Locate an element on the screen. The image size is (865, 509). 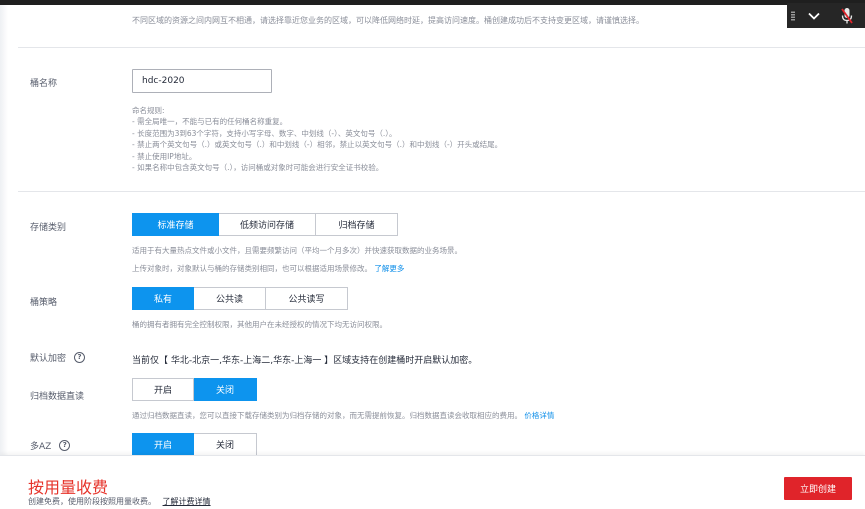
learn-more-link: 了解更多 is located at coordinates (389, 268).